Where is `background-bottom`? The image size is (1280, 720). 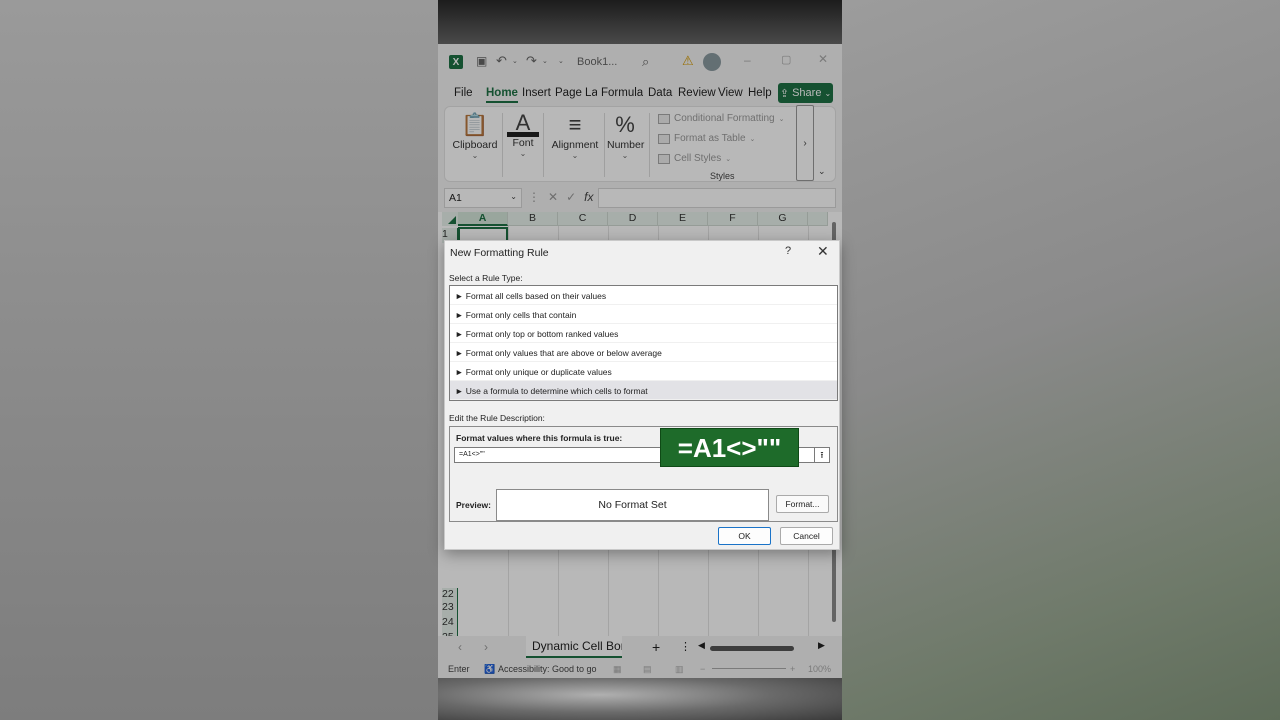 background-bottom is located at coordinates (640, 699).